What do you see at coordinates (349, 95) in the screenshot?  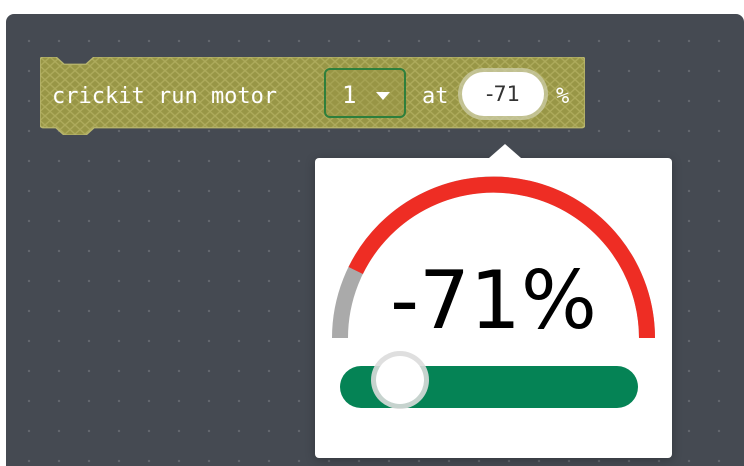 I see `motor-number-value: 1` at bounding box center [349, 95].